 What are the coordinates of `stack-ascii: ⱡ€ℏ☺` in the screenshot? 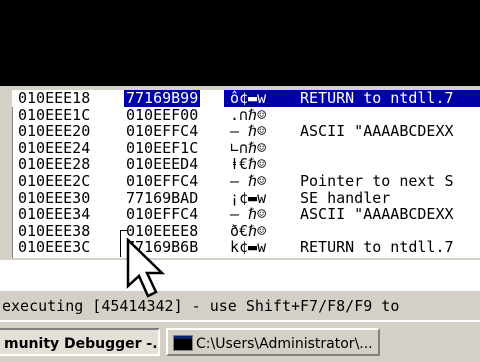 It's located at (248, 164).